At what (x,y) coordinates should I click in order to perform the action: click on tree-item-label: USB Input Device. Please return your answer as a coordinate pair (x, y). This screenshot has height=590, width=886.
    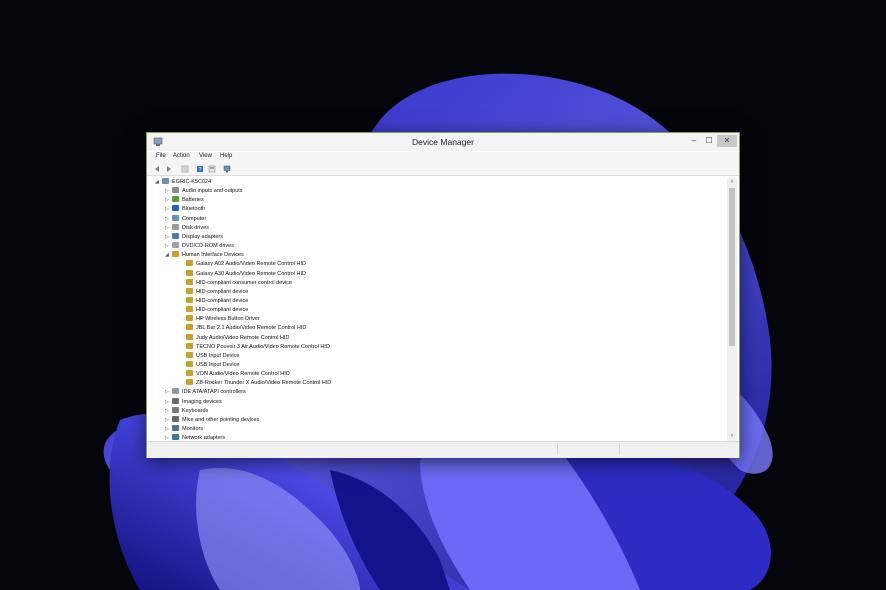
    Looking at the image, I should click on (218, 355).